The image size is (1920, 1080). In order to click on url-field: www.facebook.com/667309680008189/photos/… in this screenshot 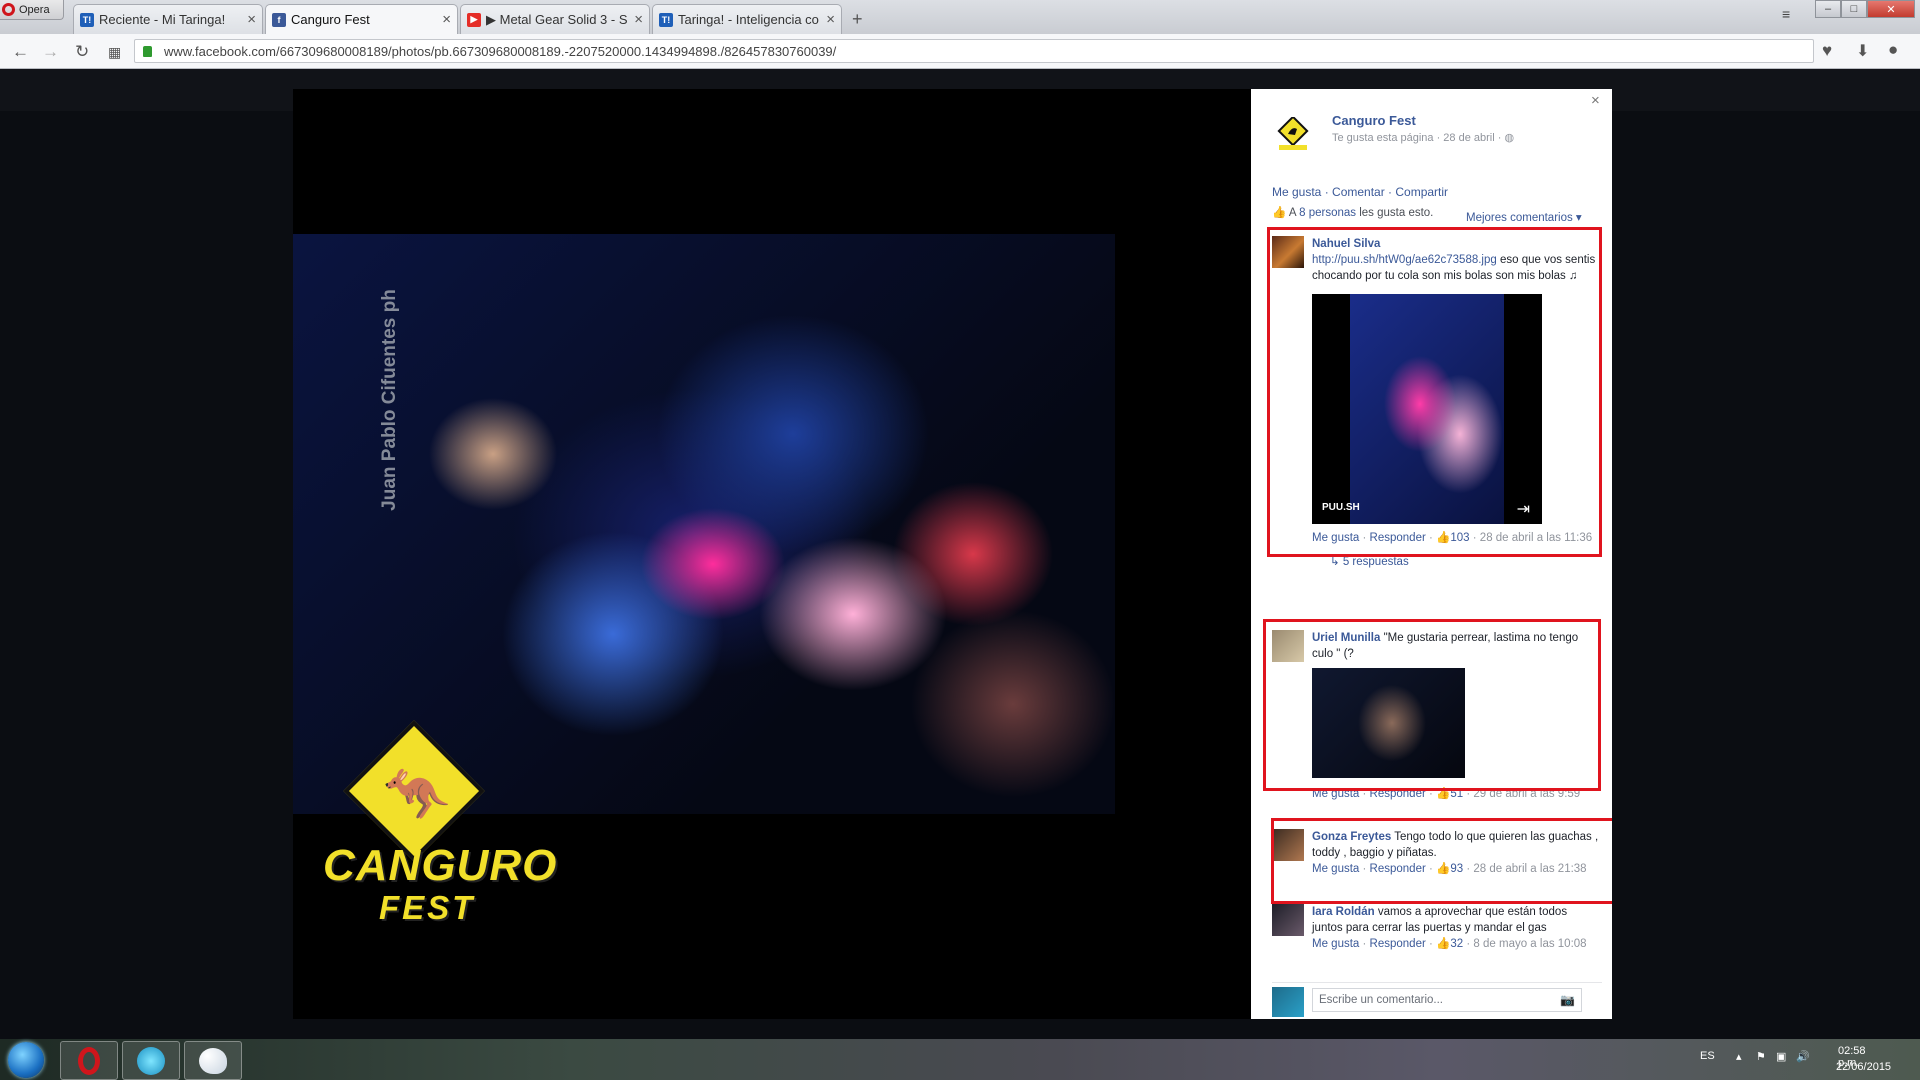, I will do `click(974, 51)`.